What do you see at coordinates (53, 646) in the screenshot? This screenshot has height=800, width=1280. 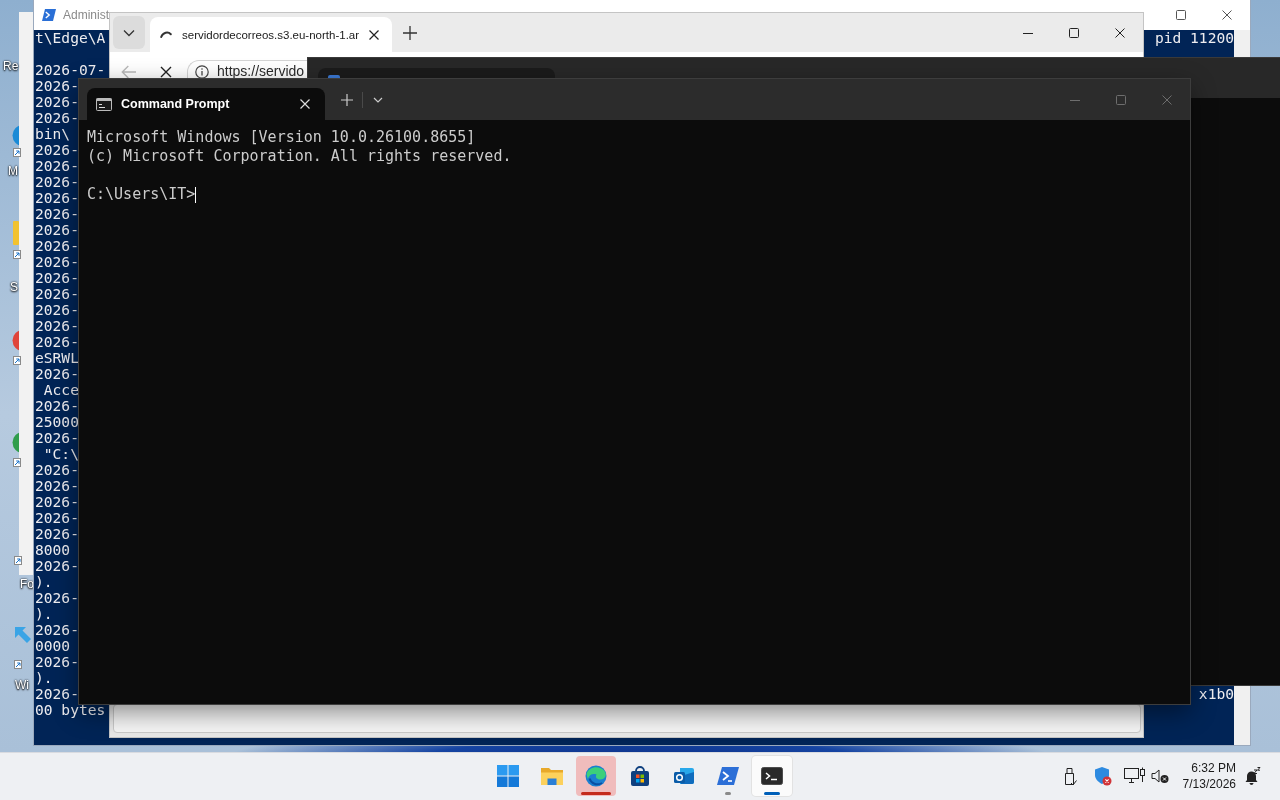 I see `console-text: 0000` at bounding box center [53, 646].